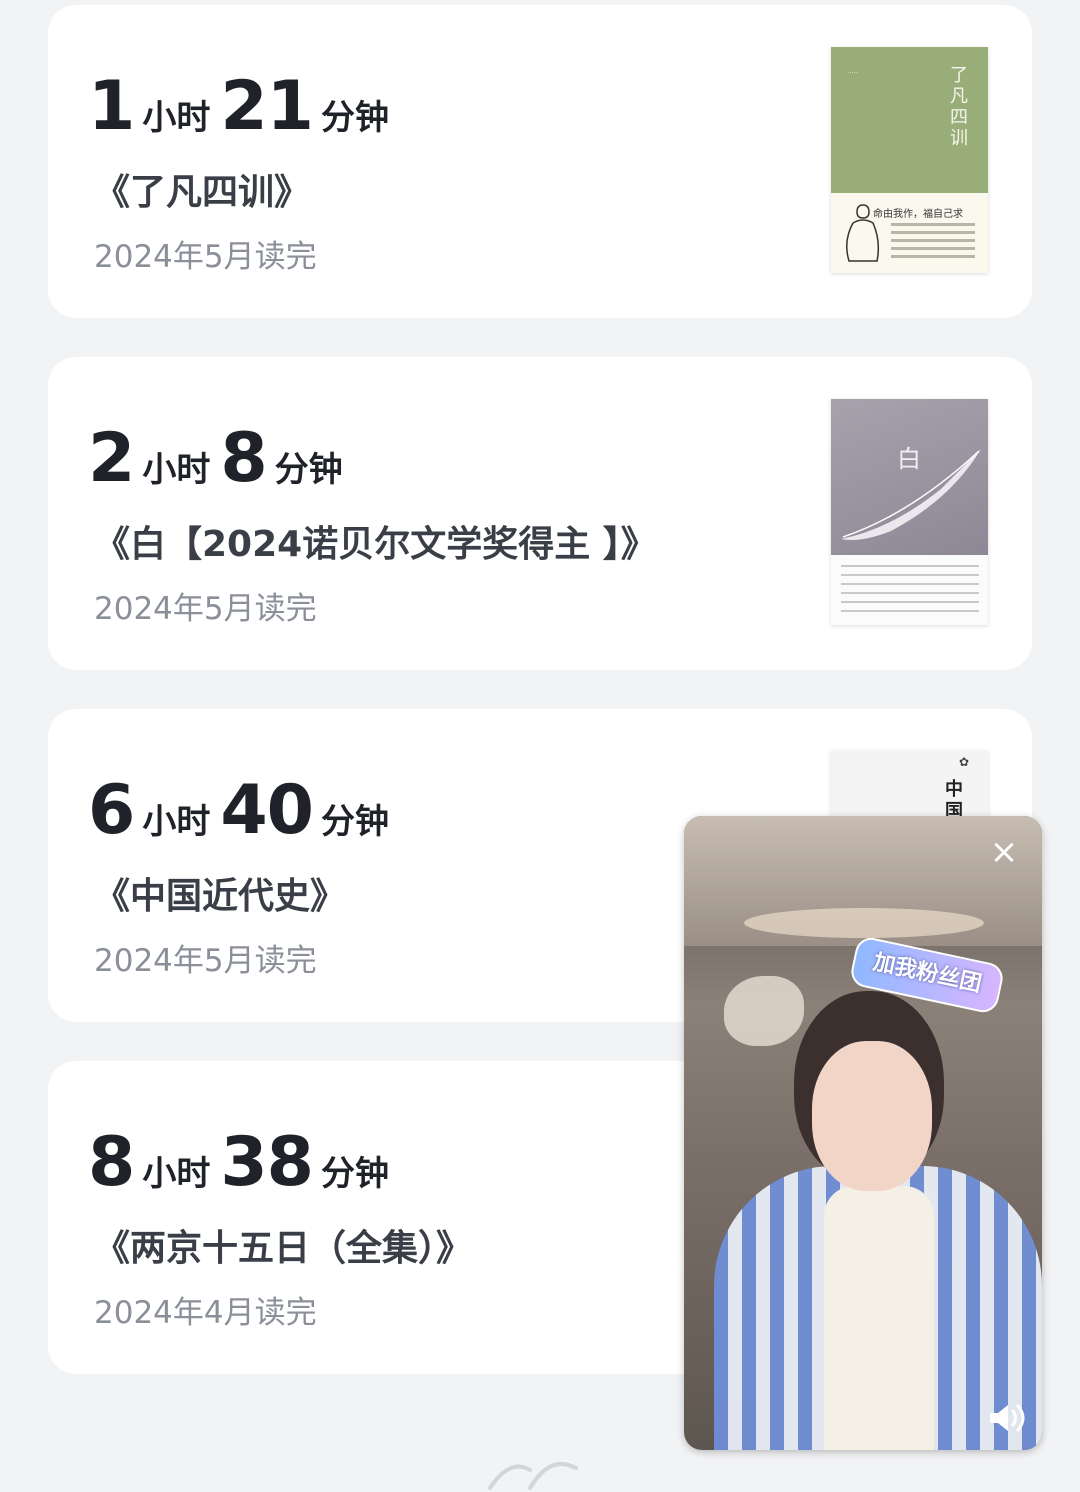  I want to click on hours-value: 1, so click(111, 106).